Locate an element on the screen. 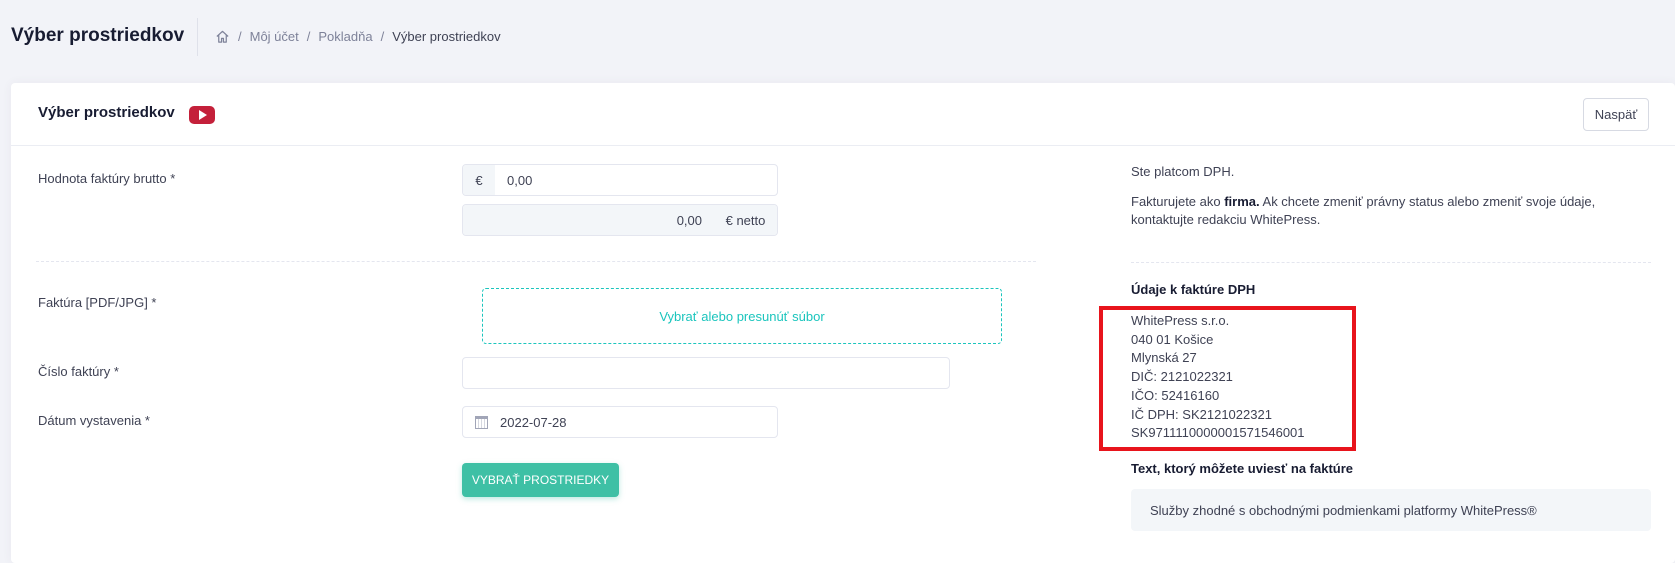 The image size is (1675, 563). withdraw-funds-button: VYBRAŤ PROSTRIEDKY is located at coordinates (540, 480).